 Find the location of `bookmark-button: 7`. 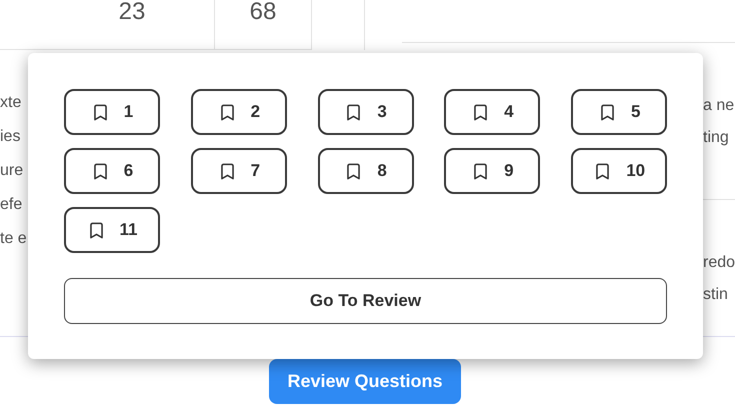

bookmark-button: 7 is located at coordinates (238, 171).